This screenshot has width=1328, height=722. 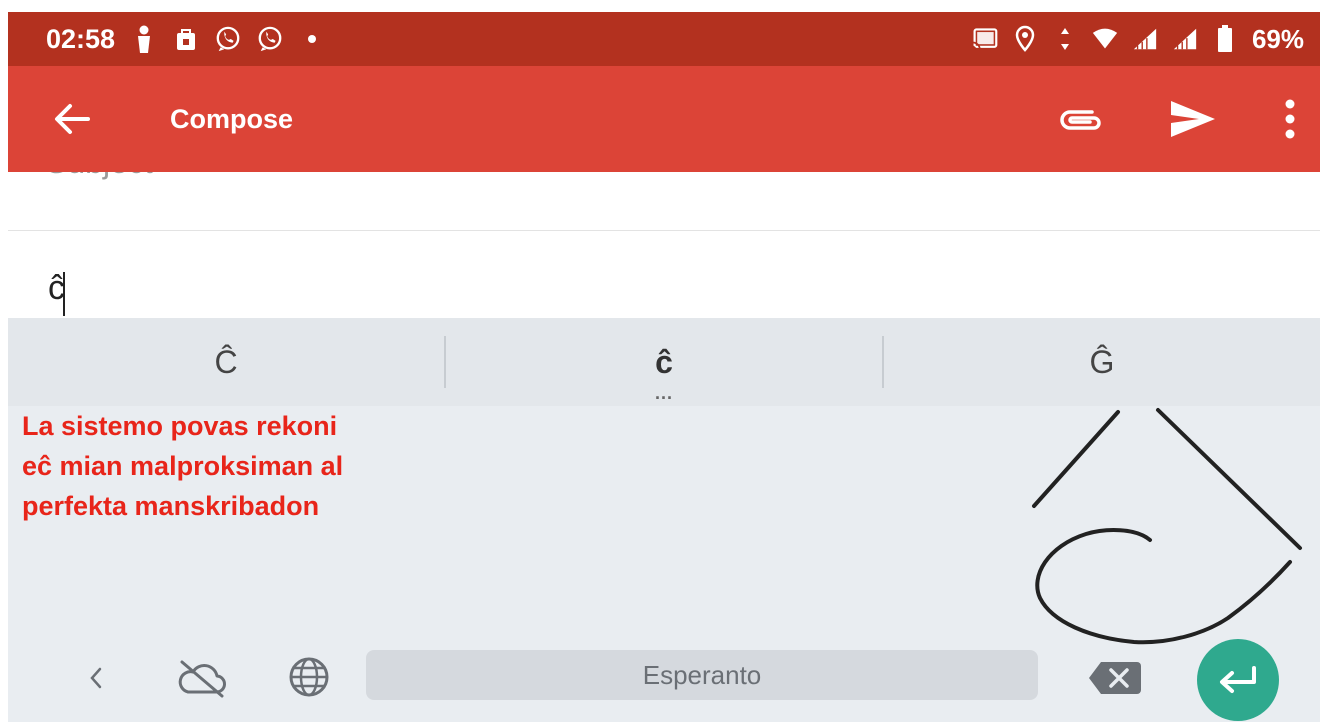 What do you see at coordinates (64, 294) in the screenshot?
I see `text-cursor` at bounding box center [64, 294].